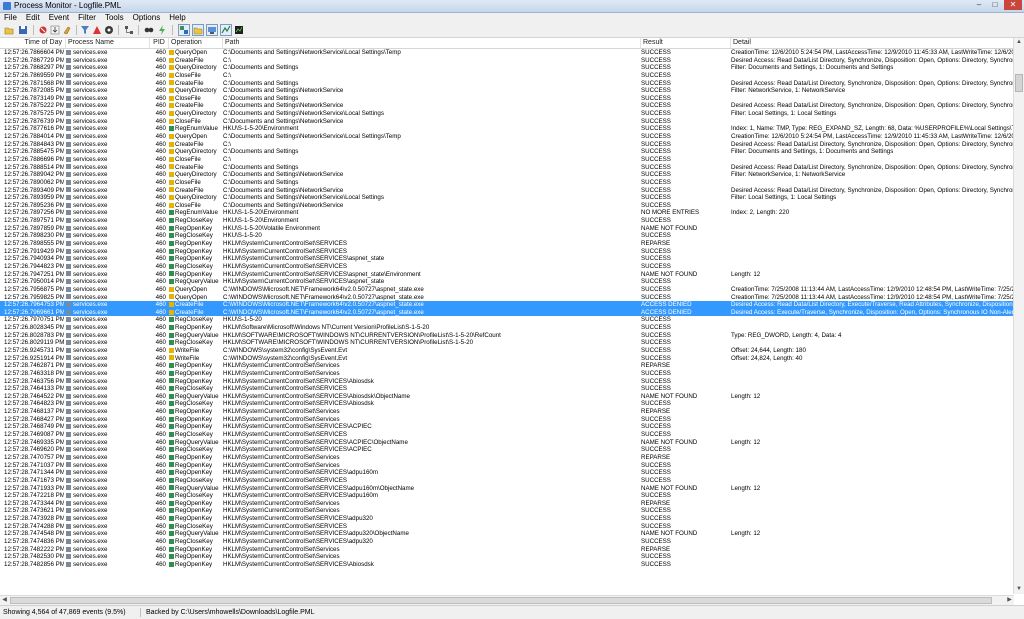 The height and width of the screenshot is (619, 1024). What do you see at coordinates (87, 18) in the screenshot?
I see `menu-filter: Filter` at bounding box center [87, 18].